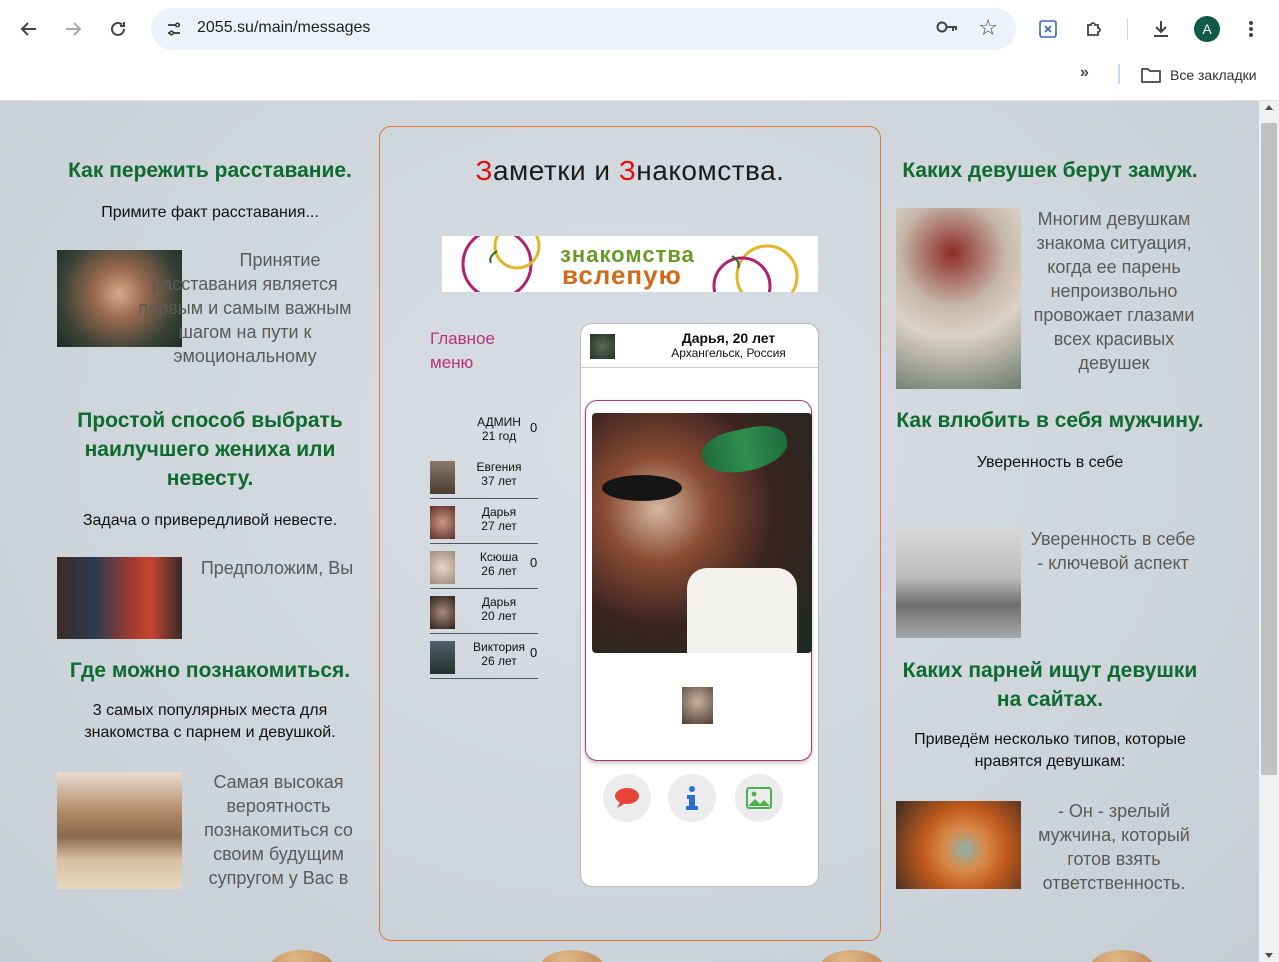 Image resolution: width=1279 pixels, height=962 pixels. I want to click on chat-row: АДМИН 21 год 0, so click(484, 431).